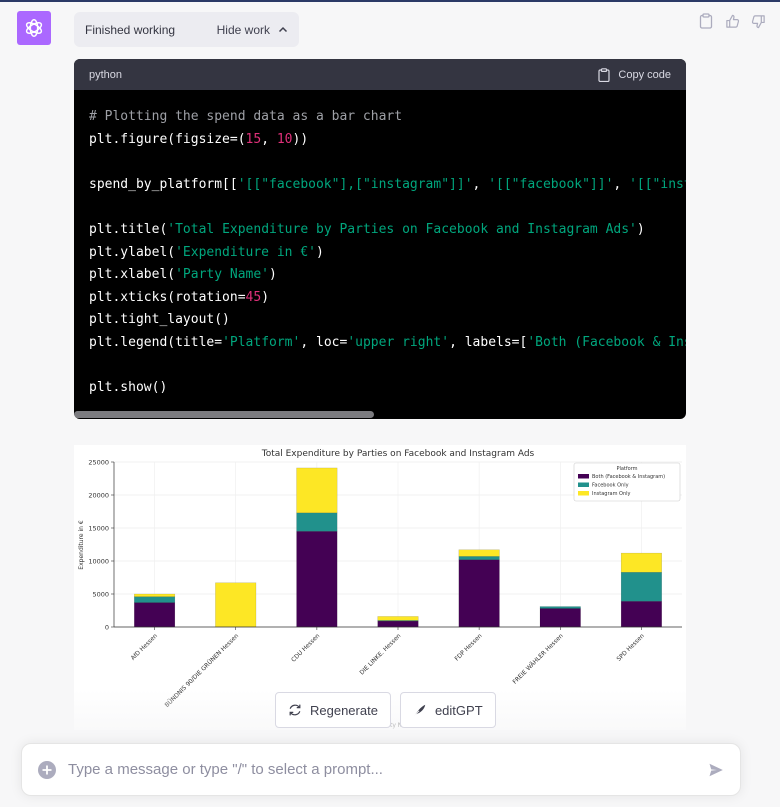 The image size is (780, 807). What do you see at coordinates (610, 486) in the screenshot?
I see `legend-label: Facebook Only` at bounding box center [610, 486].